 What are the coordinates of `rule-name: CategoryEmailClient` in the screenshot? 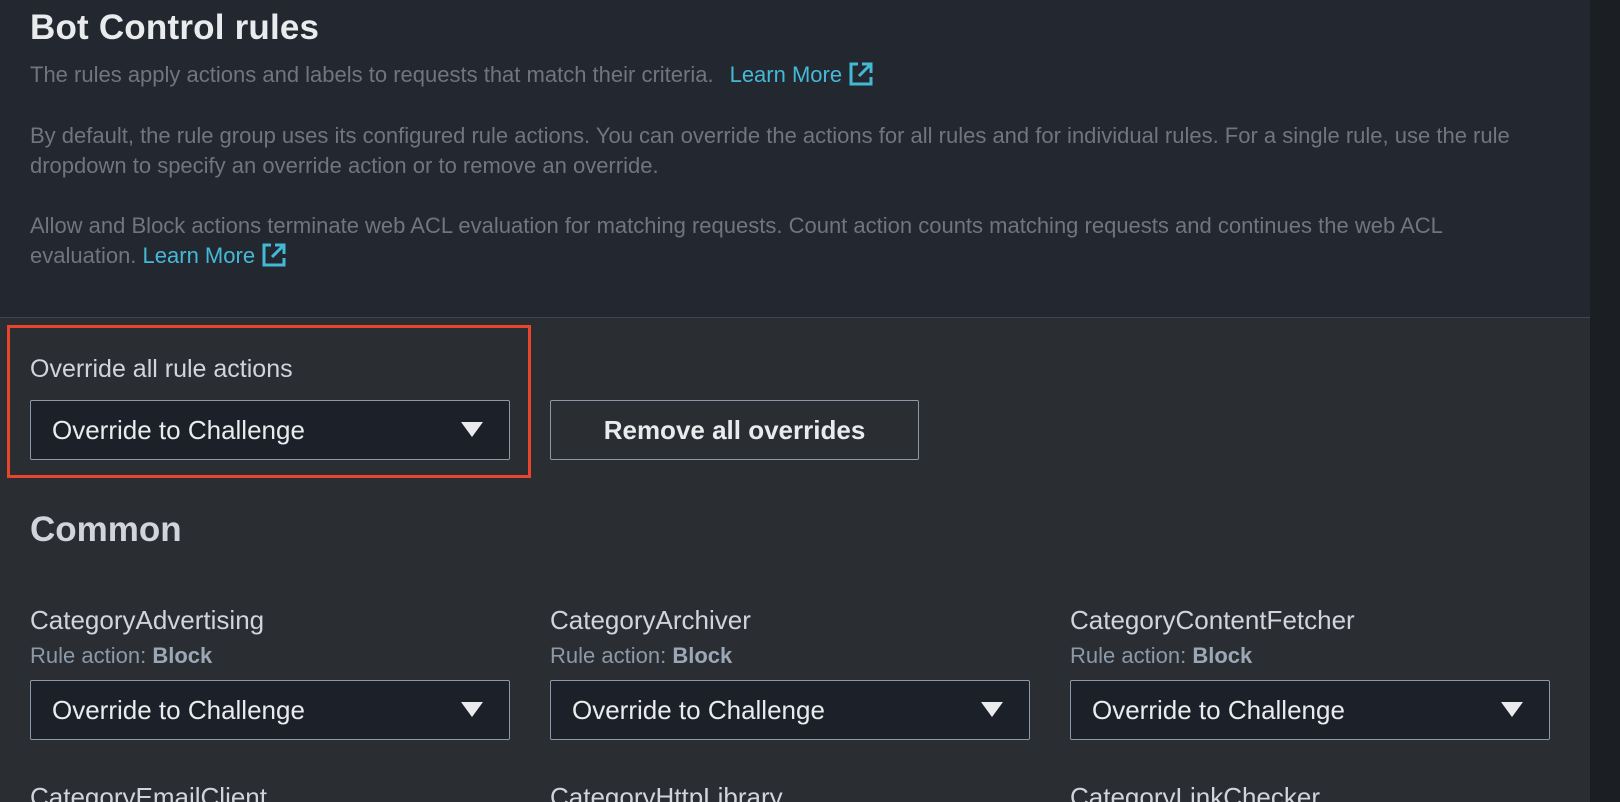 It's located at (148, 792).